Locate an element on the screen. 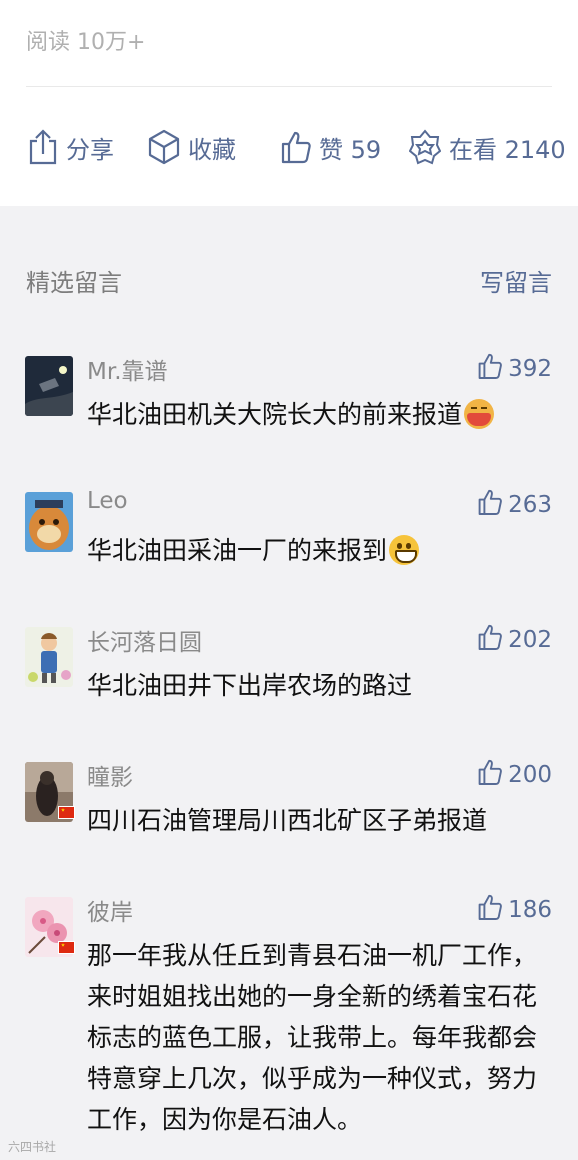 This screenshot has width=578, height=1160. comment-like-count: 263 is located at coordinates (530, 505).